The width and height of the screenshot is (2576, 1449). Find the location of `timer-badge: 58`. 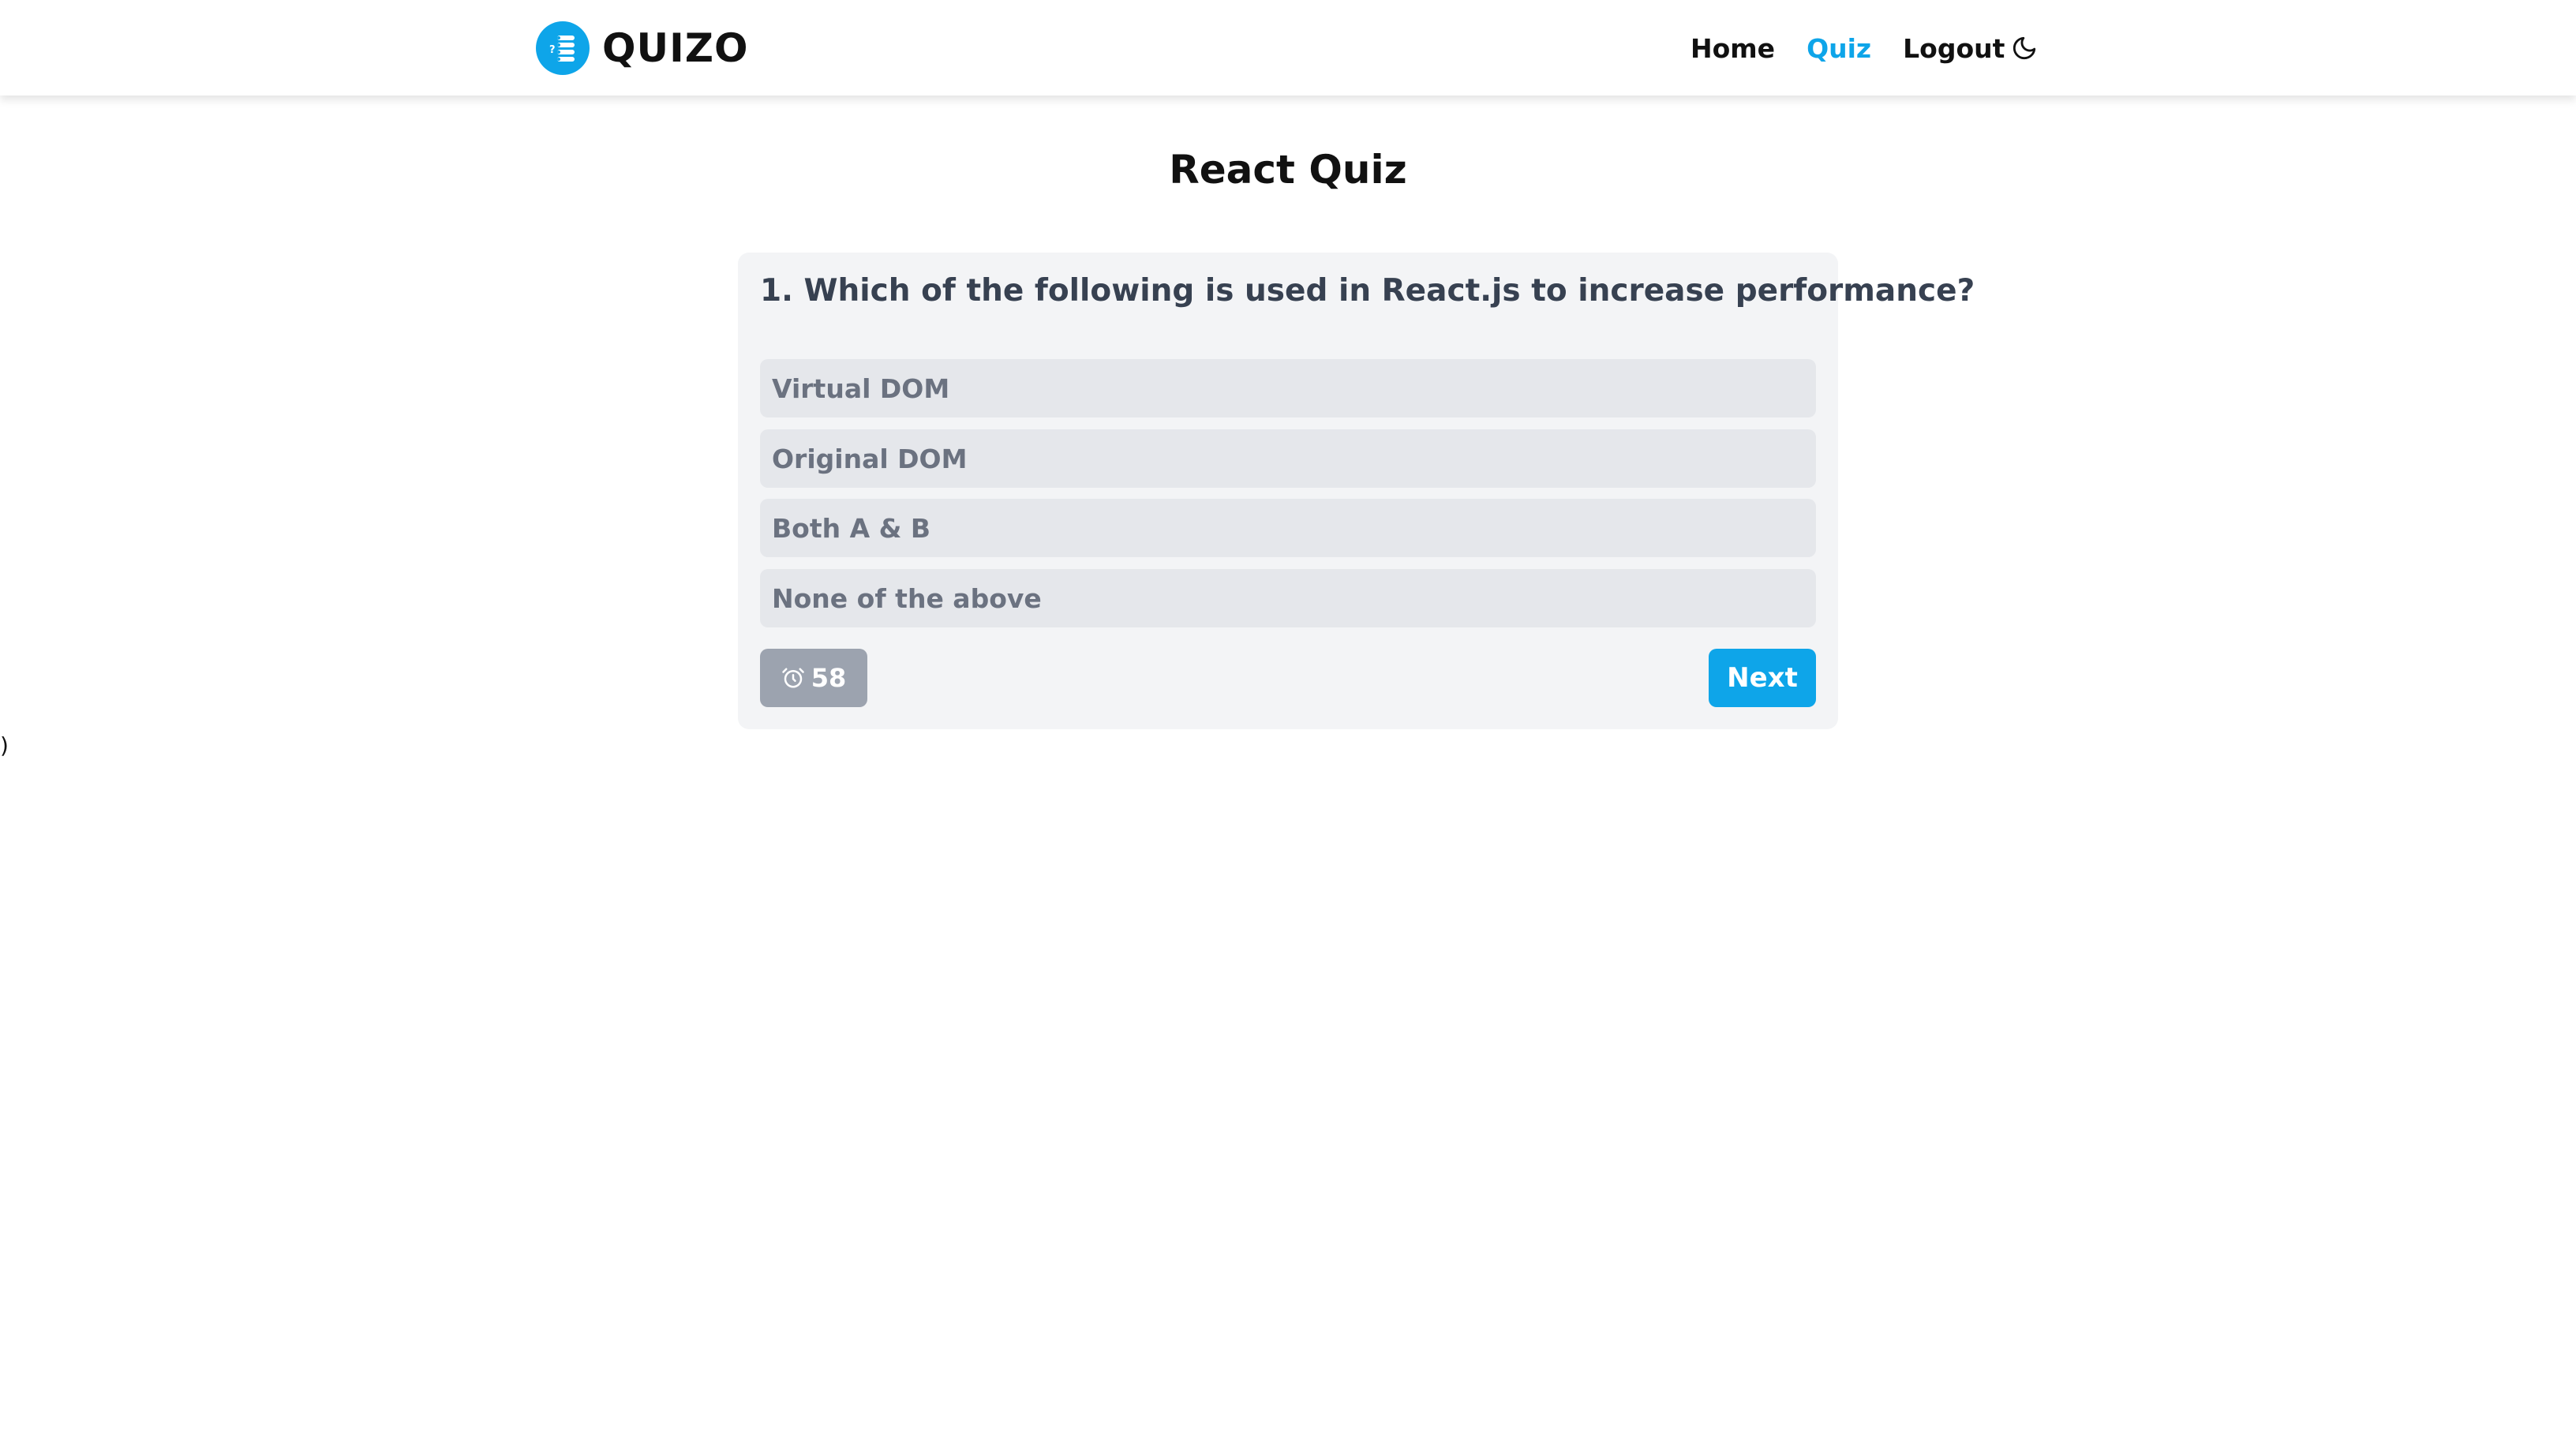

timer-badge: 58 is located at coordinates (813, 678).